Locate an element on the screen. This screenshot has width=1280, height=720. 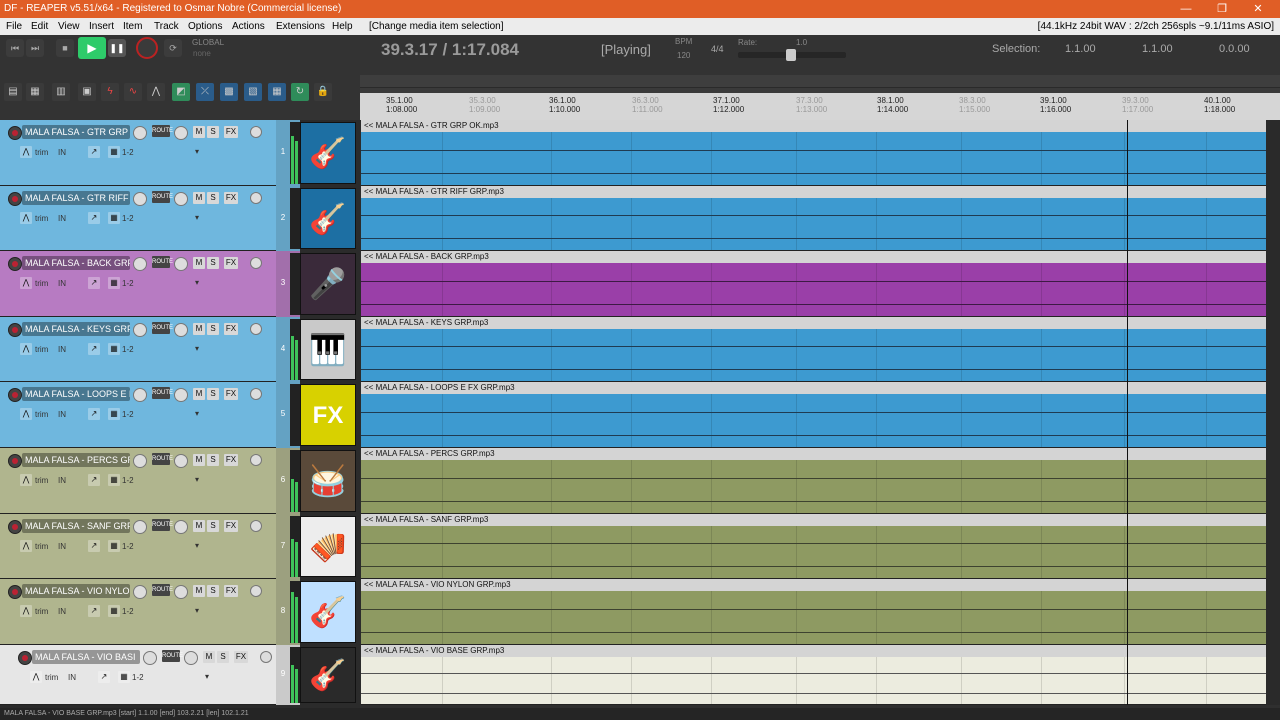
menu-item: Item is located at coordinates (132, 26).